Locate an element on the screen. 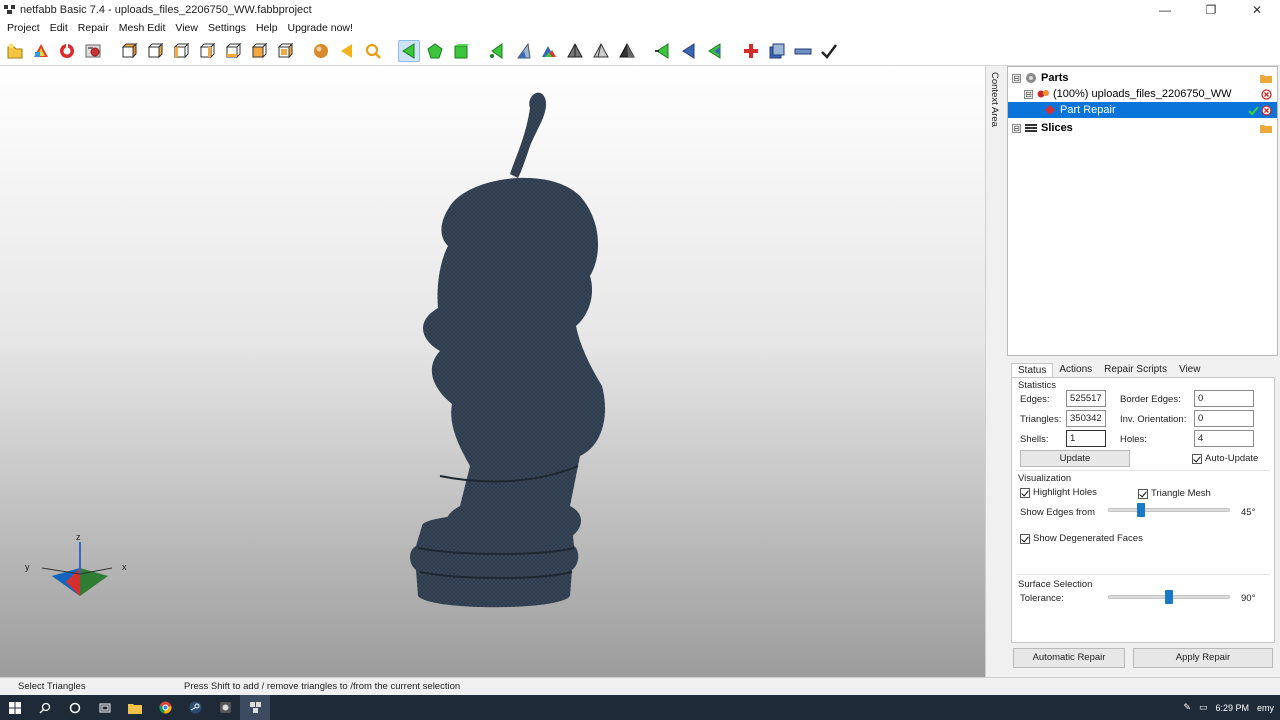 The width and height of the screenshot is (1280, 720). settings-icon is located at coordinates (93, 51).